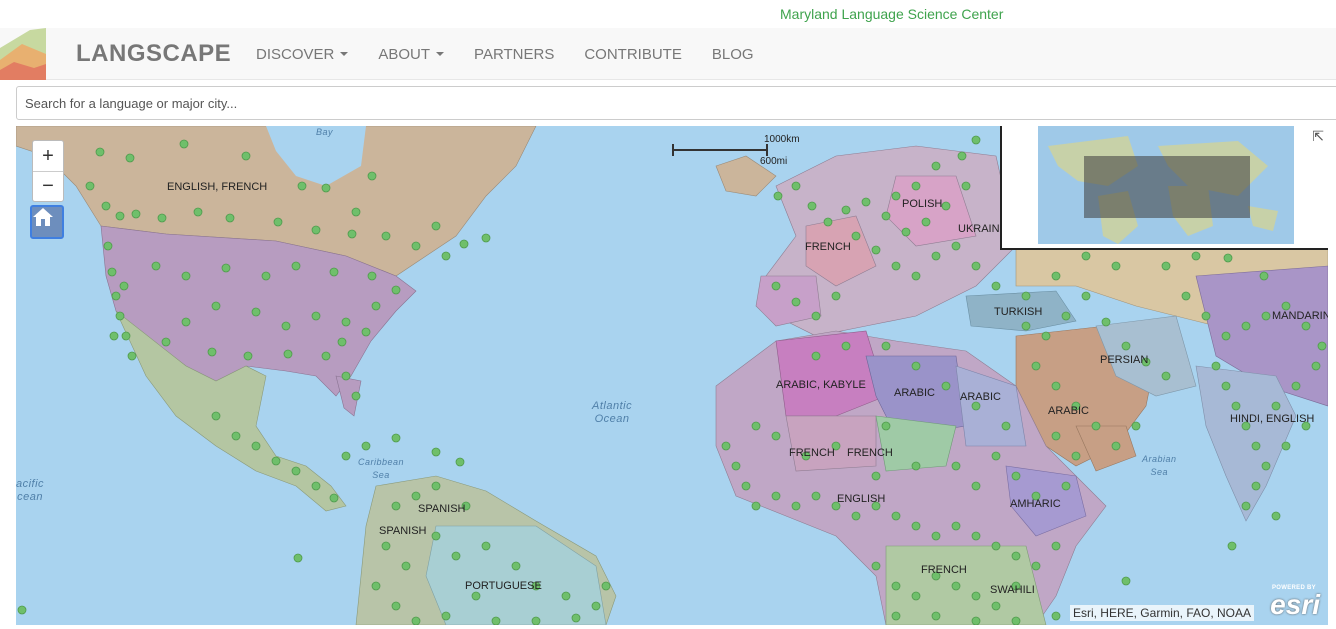 The height and width of the screenshot is (629, 1336). I want to click on home-button, so click(47, 222).